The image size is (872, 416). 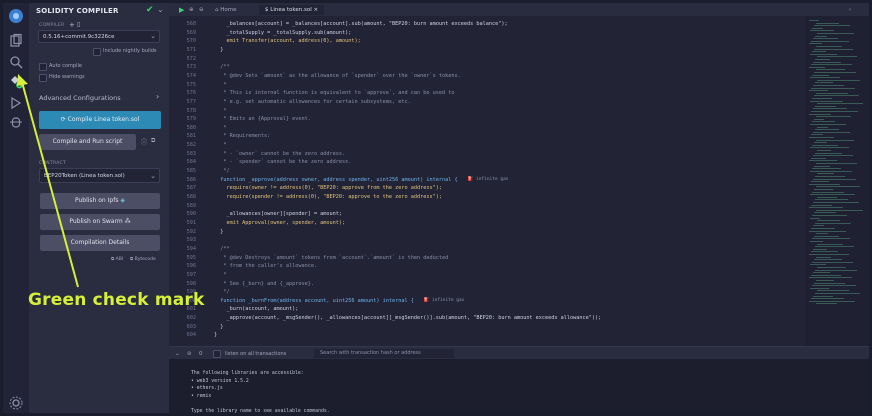 What do you see at coordinates (97, 52) in the screenshot?
I see `include-nightly-checkbox` at bounding box center [97, 52].